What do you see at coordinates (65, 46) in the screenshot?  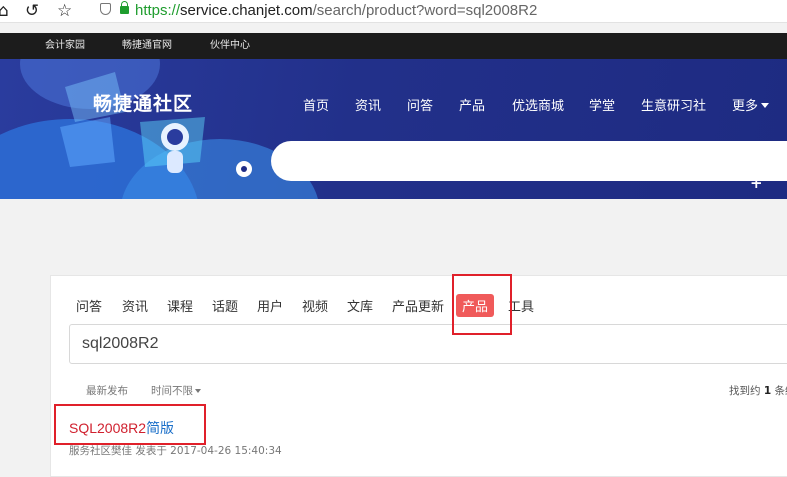 I see `top-link-accounting-home: 会计家园` at bounding box center [65, 46].